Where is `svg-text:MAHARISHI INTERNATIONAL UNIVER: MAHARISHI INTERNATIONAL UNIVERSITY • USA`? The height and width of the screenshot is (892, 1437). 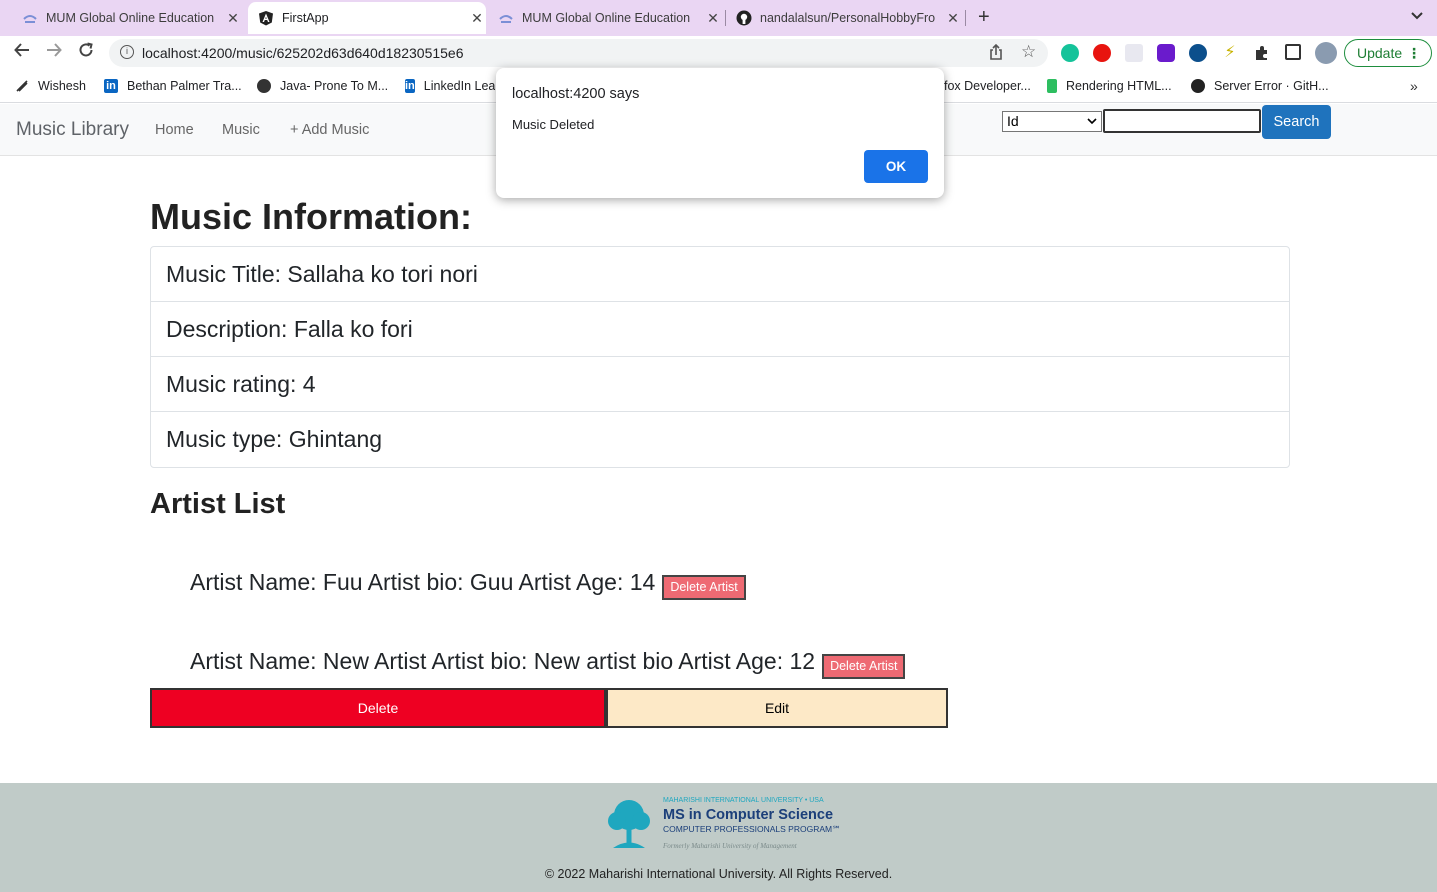
svg-text:MAHARISHI INTERNATIONAL UNIVER: MAHARISHI INTERNATIONAL UNIVERSITY • USA is located at coordinates (743, 800).